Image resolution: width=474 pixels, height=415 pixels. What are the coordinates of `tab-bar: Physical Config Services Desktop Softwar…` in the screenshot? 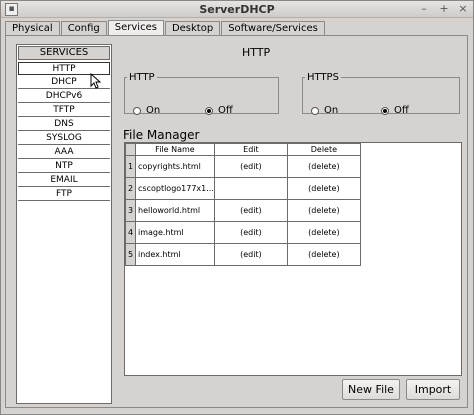 It's located at (165, 28).